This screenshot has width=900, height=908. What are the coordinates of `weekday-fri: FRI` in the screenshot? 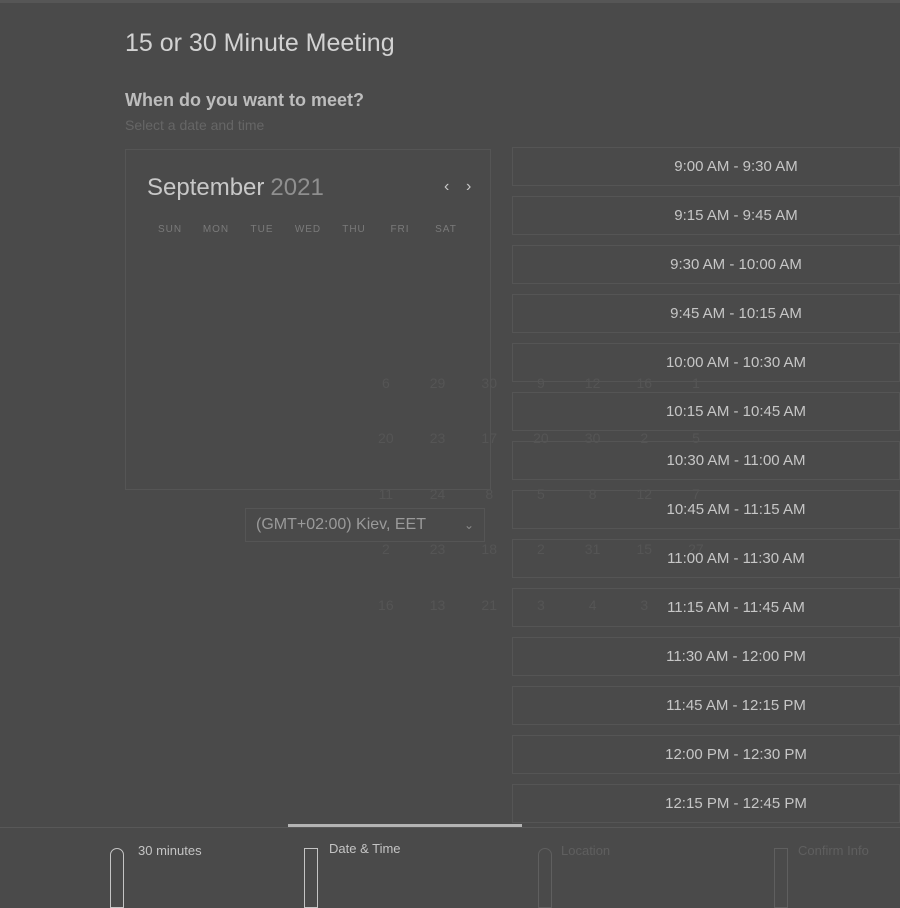 It's located at (400, 229).